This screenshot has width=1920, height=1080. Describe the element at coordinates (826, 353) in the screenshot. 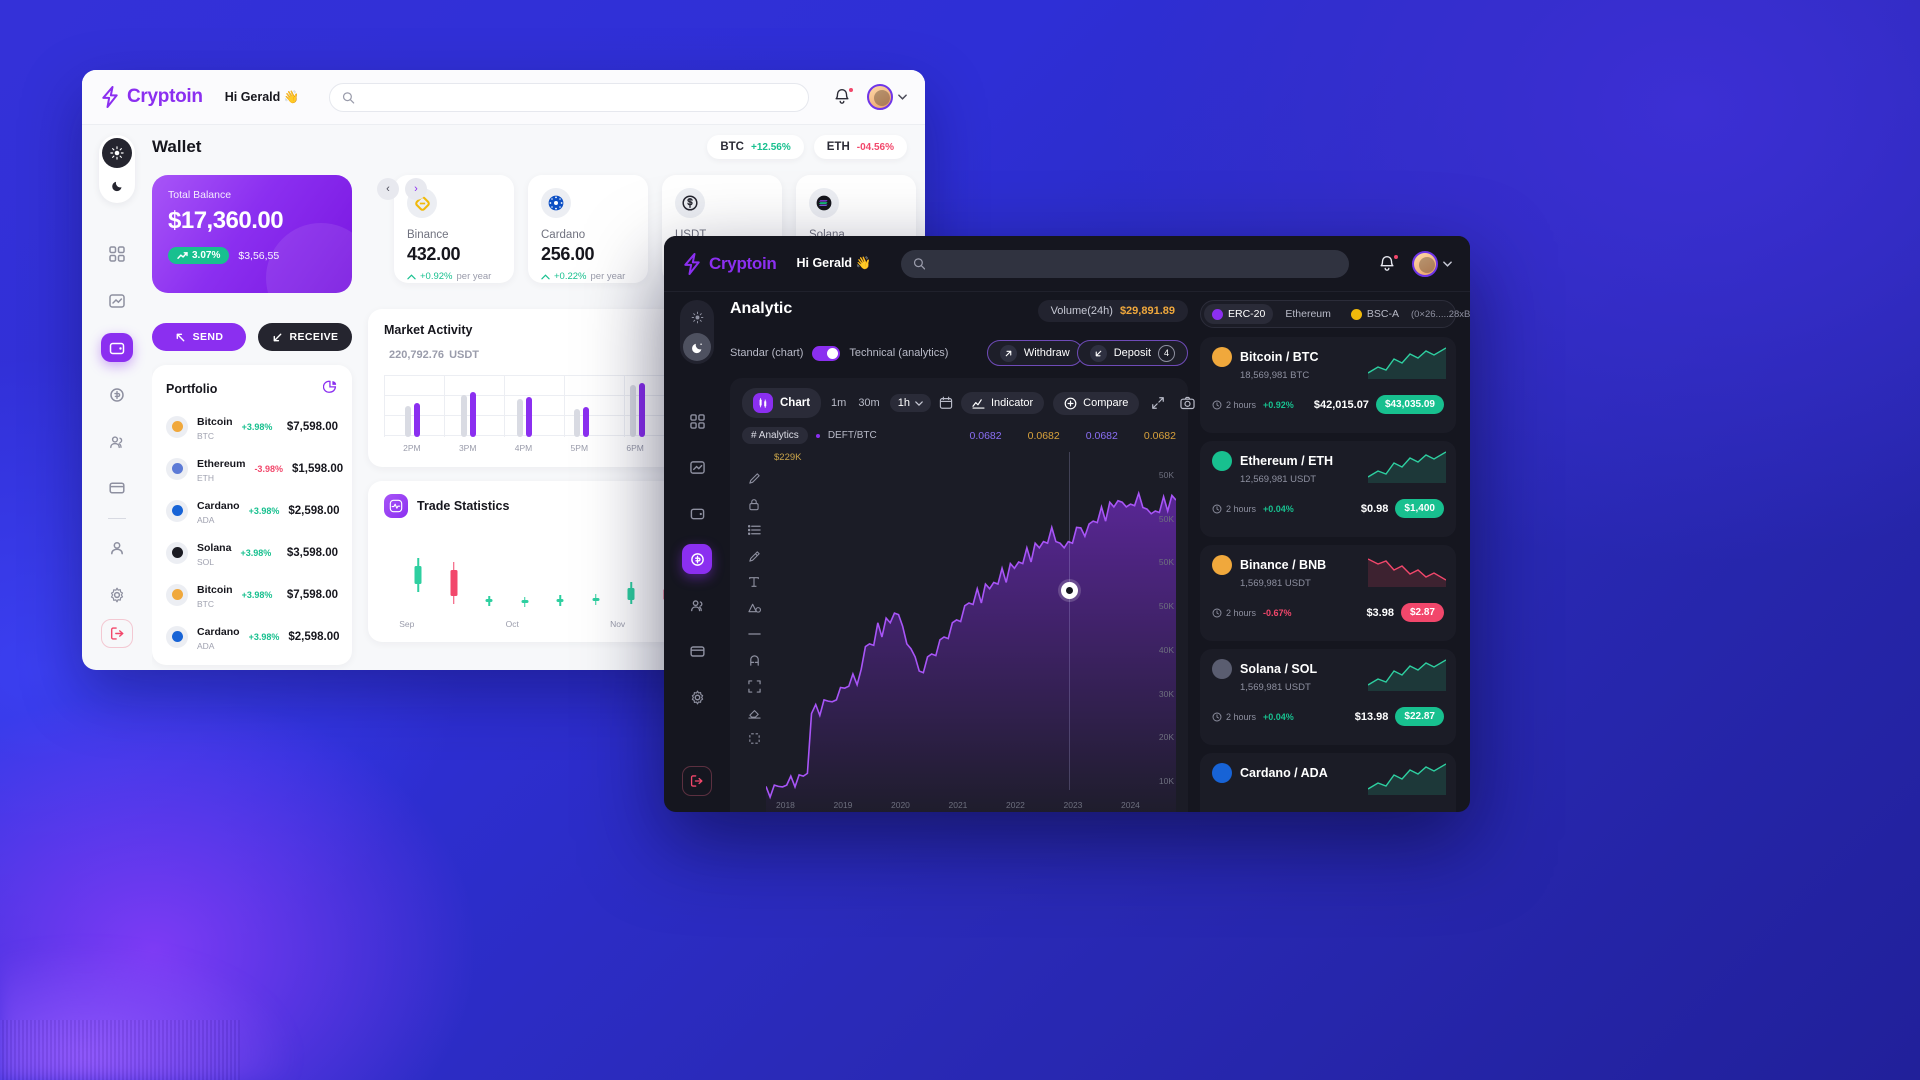

I see `mode-toggle` at that location.